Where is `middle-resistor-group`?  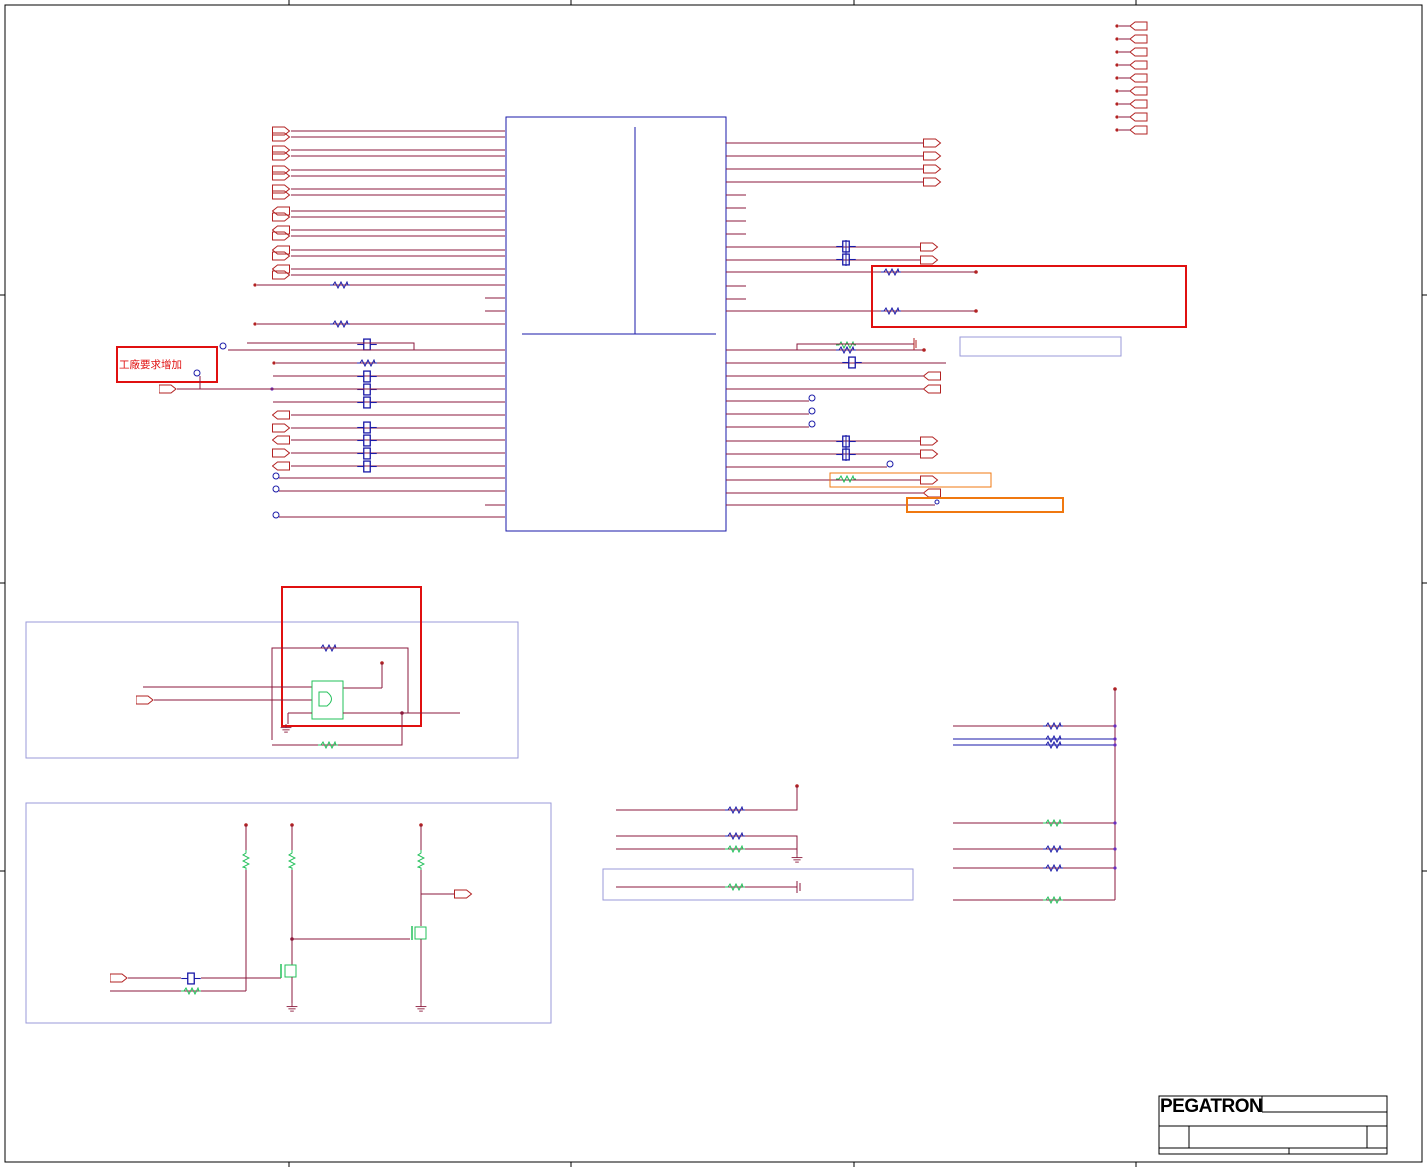
middle-resistor-group is located at coordinates (758, 842).